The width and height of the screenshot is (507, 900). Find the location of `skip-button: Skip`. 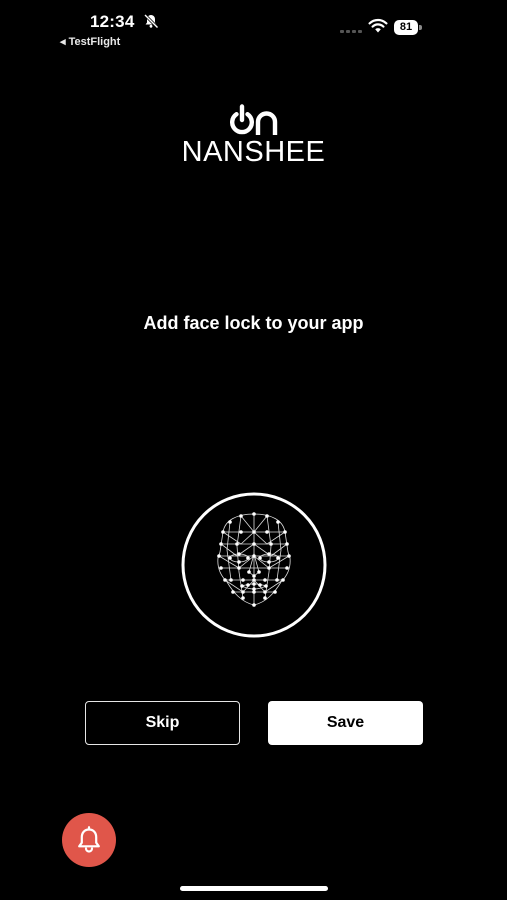

skip-button: Skip is located at coordinates (162, 723).